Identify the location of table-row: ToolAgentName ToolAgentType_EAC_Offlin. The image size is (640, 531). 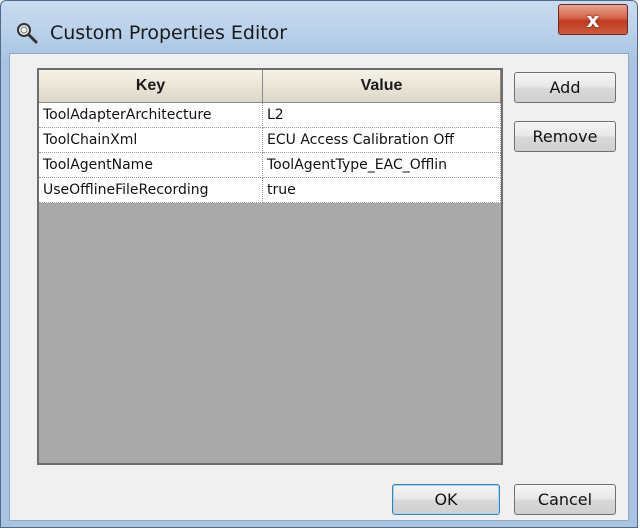
(270, 165).